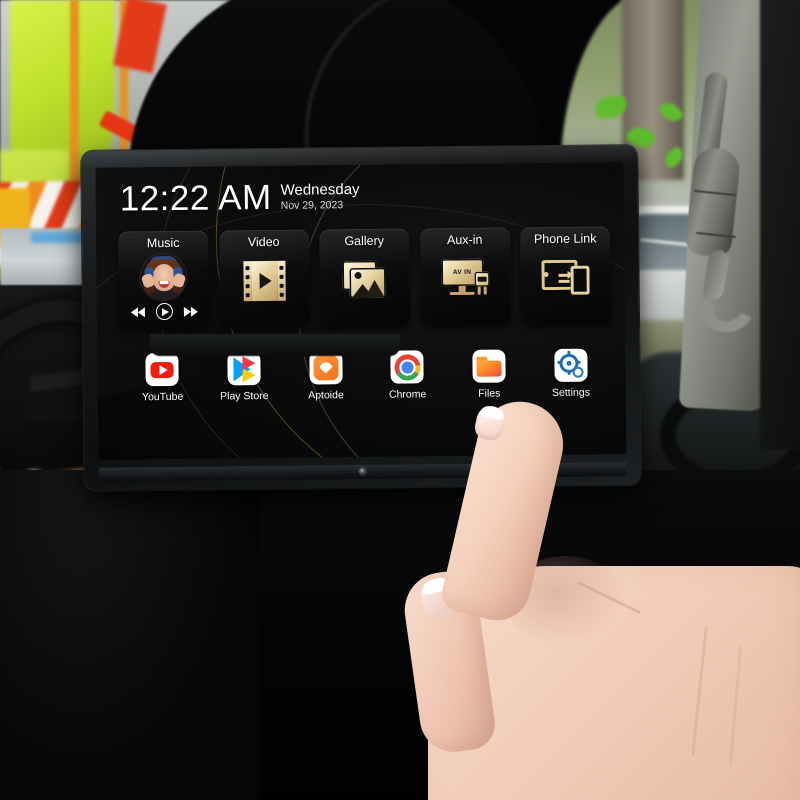 The height and width of the screenshot is (800, 800). What do you see at coordinates (244, 369) in the screenshot?
I see `play-store-icon` at bounding box center [244, 369].